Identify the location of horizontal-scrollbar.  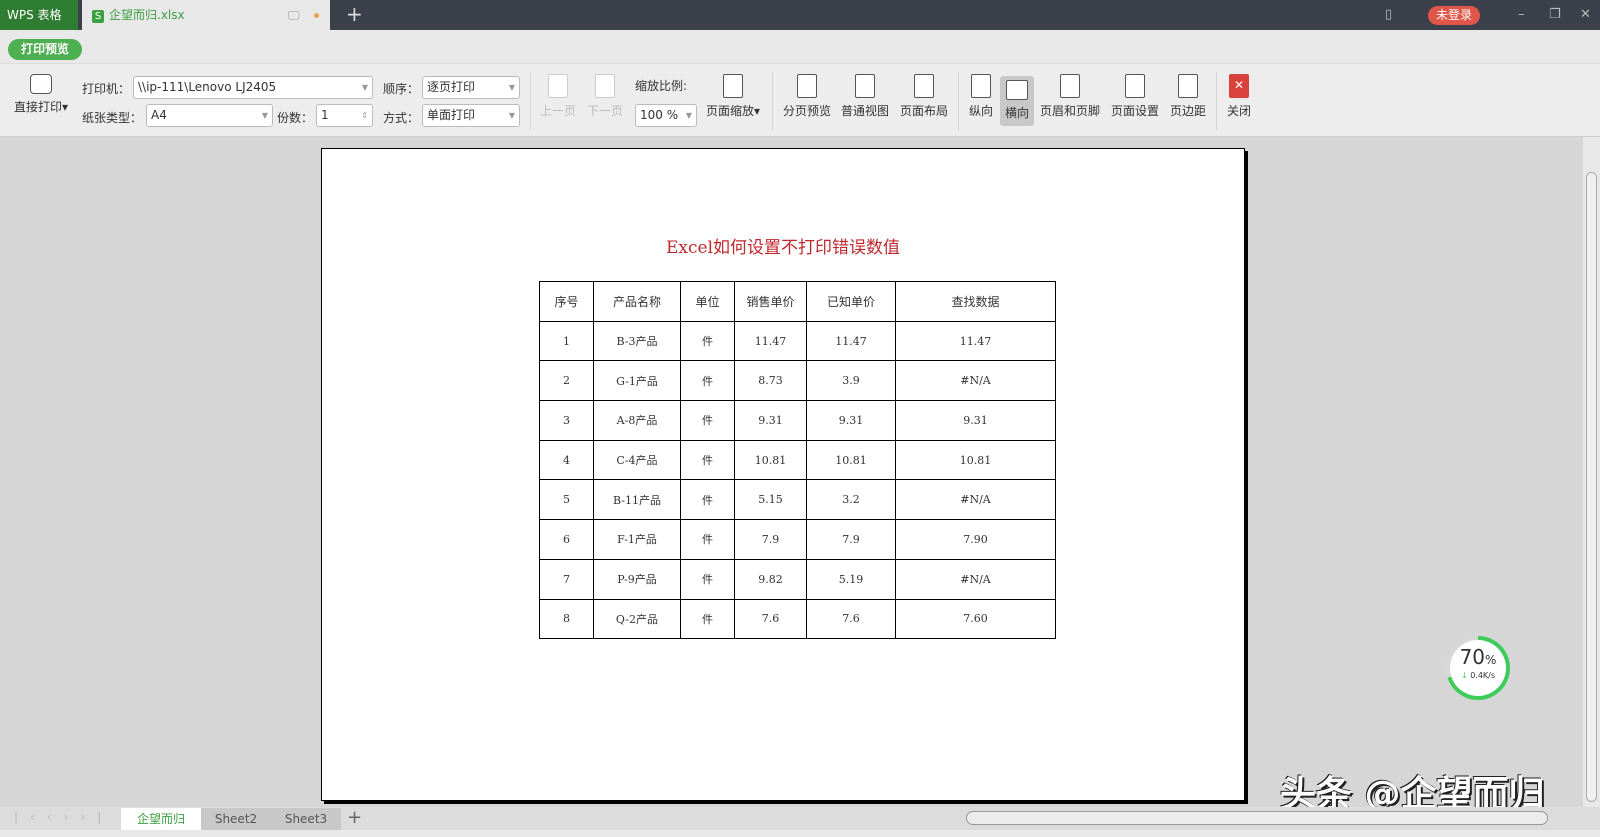
(1257, 818).